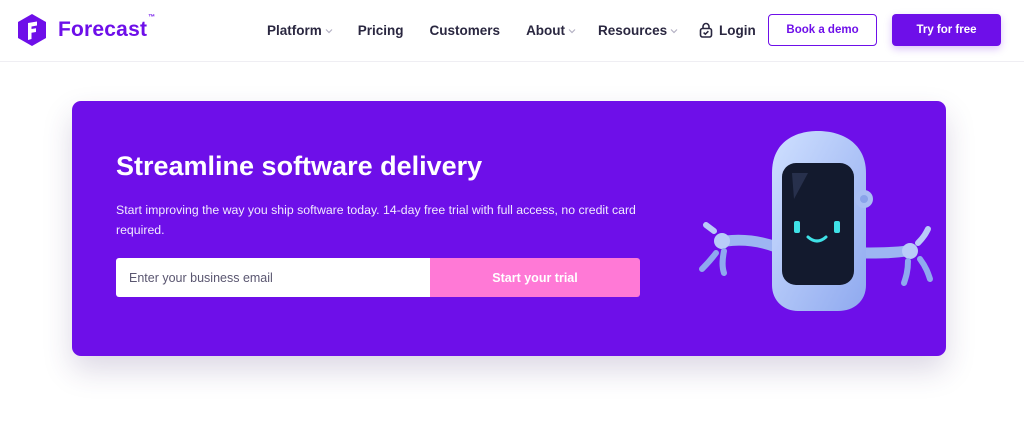 The width and height of the screenshot is (1024, 433). Describe the element at coordinates (152, 17) in the screenshot. I see `trademark-symbol: ™` at that location.